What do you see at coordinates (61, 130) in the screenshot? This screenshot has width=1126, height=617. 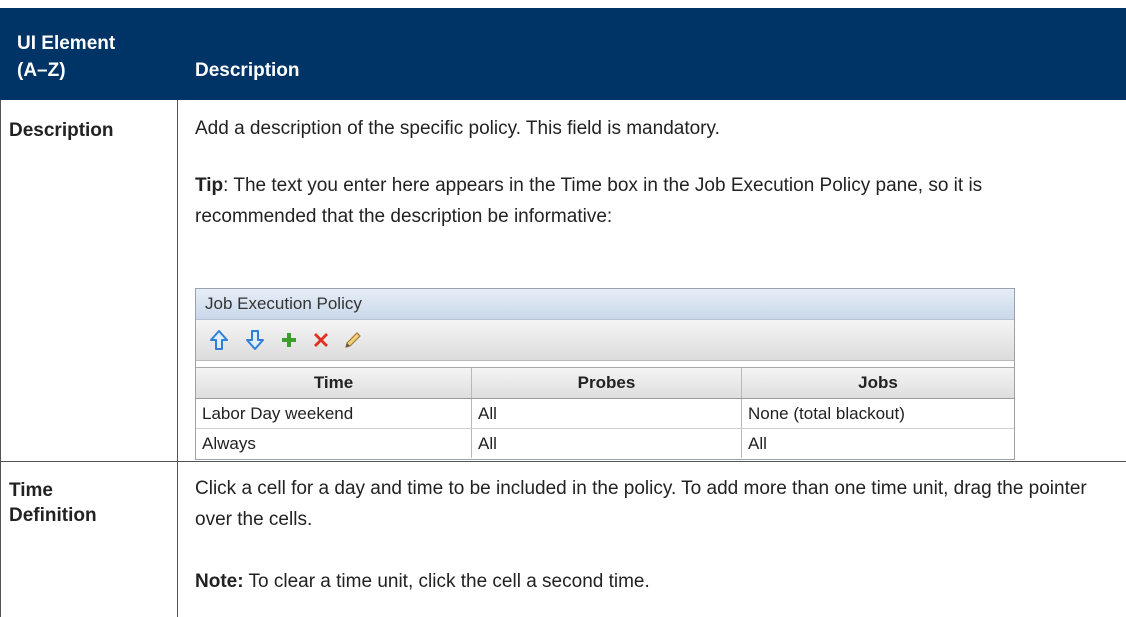 I see `row-element-description: Description` at bounding box center [61, 130].